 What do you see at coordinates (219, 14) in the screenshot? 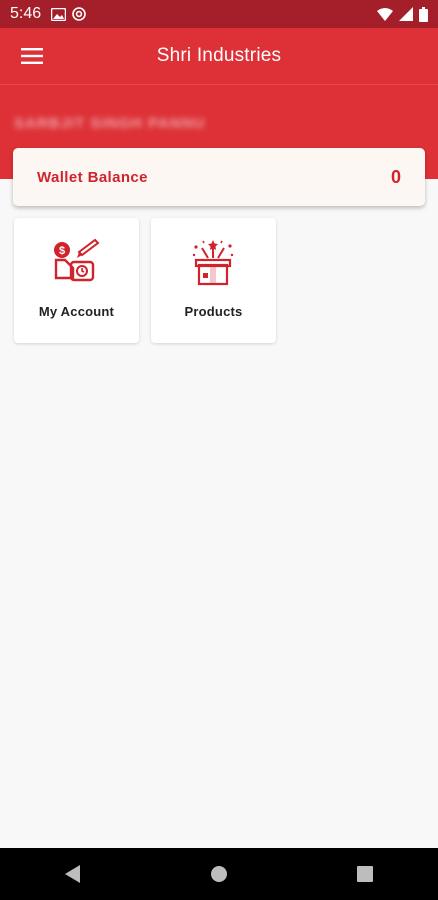
I see `status-bar: 5:46` at bounding box center [219, 14].